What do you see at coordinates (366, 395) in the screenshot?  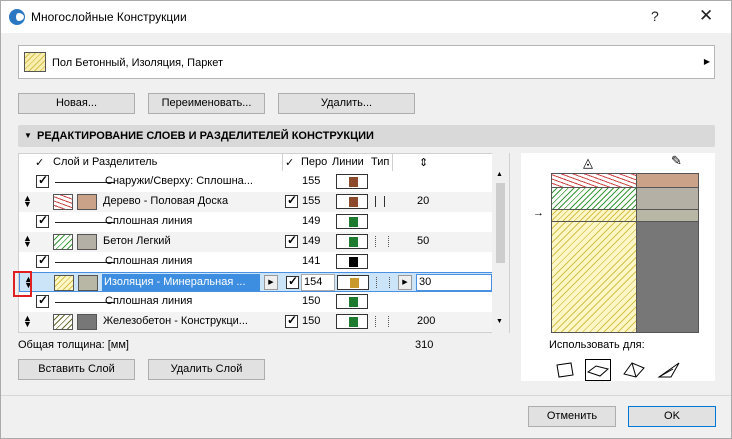 I see `divider` at bounding box center [366, 395].